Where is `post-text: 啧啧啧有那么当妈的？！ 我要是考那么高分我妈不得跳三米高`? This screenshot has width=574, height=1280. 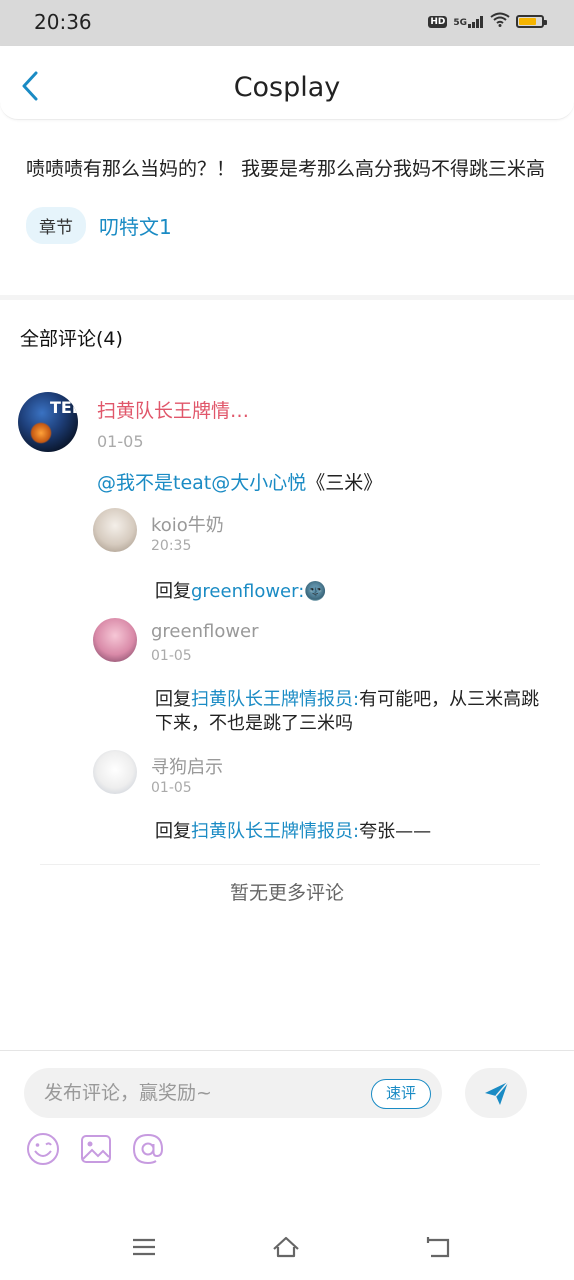 post-text: 啧啧啧有那么当妈的？！ 我要是考那么高分我妈不得跳三米高 is located at coordinates (286, 169).